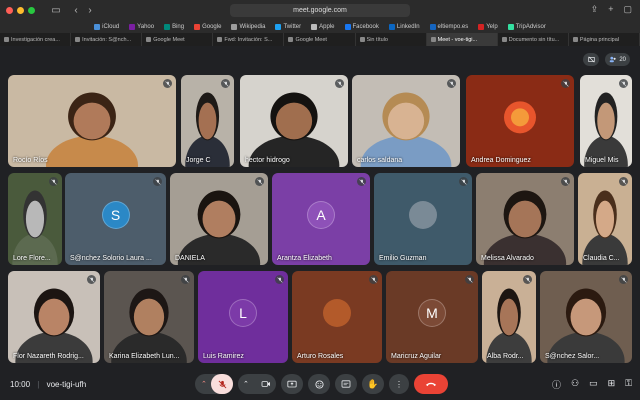 The height and width of the screenshot is (400, 640). I want to click on present-button, so click(292, 384).